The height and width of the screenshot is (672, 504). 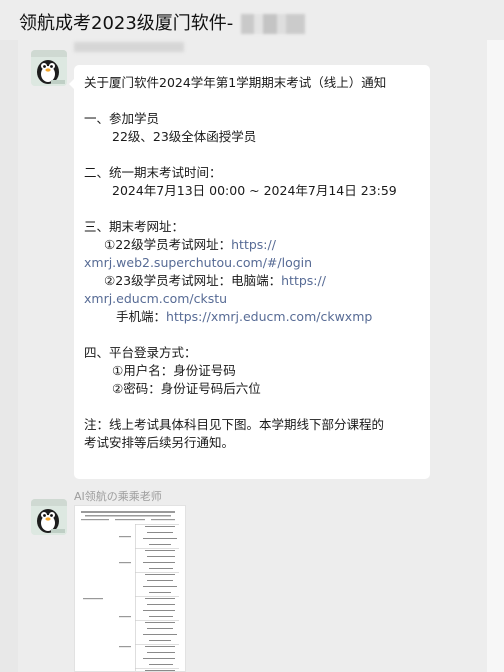 I want to click on exam-schedule-image, so click(x=130, y=588).